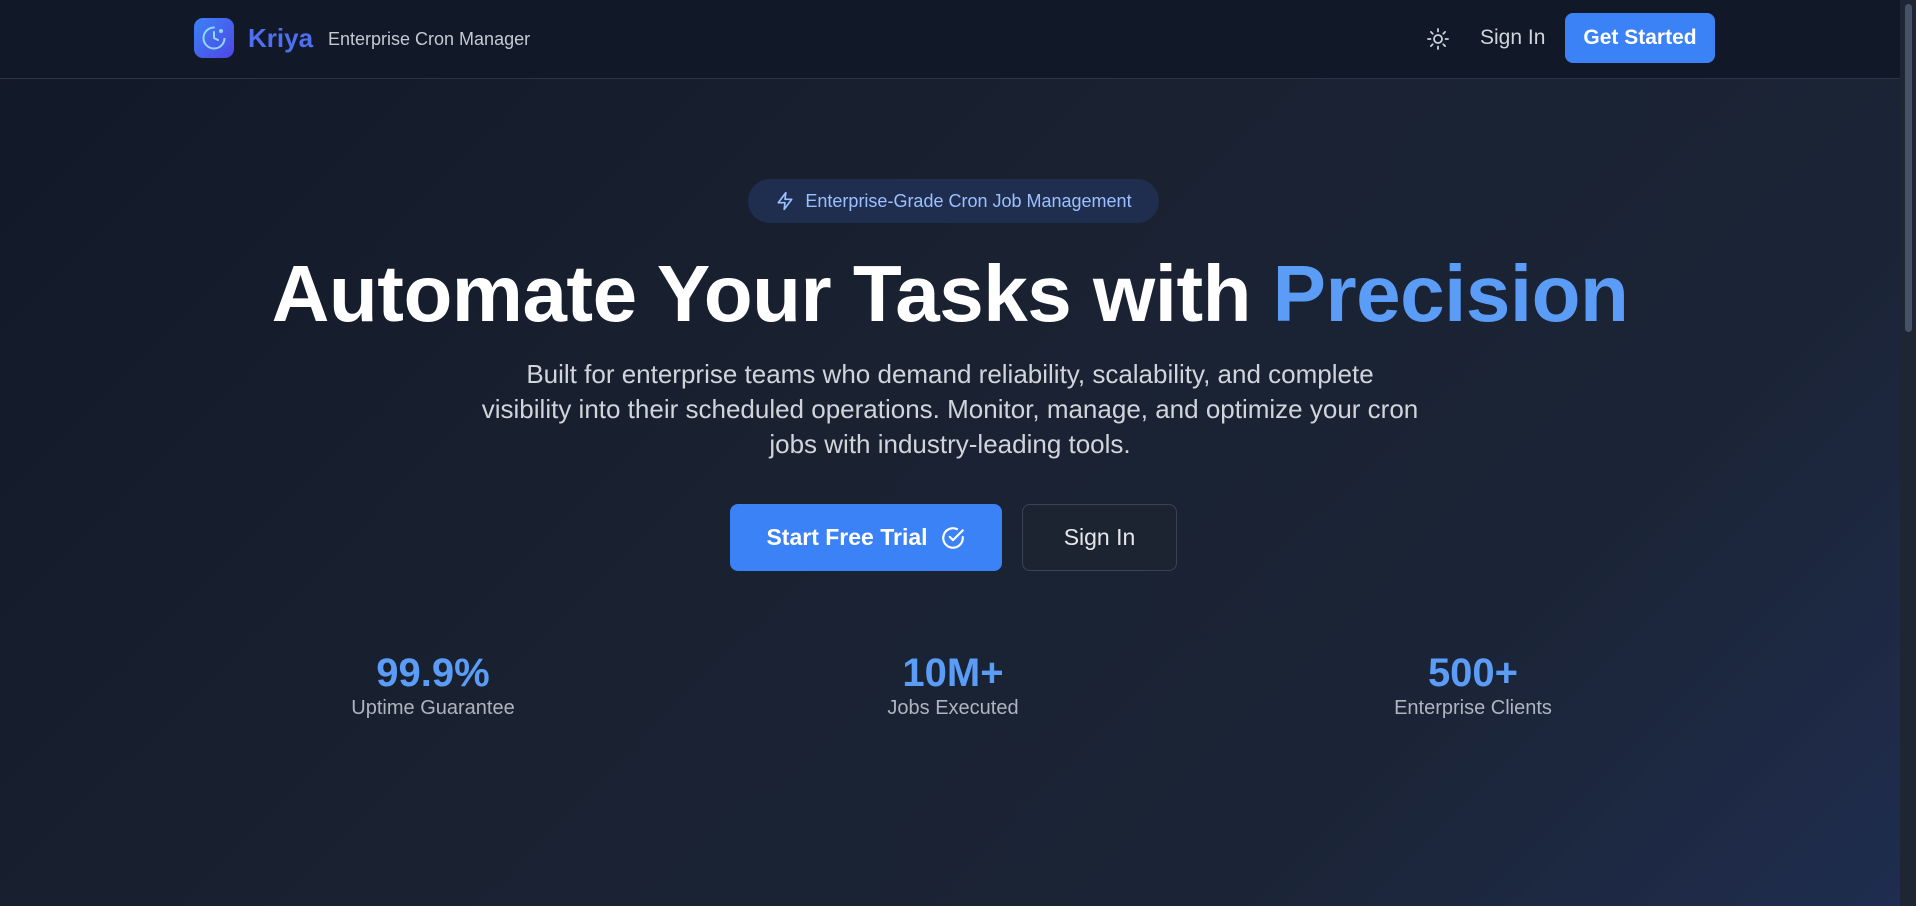 This screenshot has width=1916, height=906. I want to click on stat-clients: 500+ Enterprise Clients, so click(1473, 685).